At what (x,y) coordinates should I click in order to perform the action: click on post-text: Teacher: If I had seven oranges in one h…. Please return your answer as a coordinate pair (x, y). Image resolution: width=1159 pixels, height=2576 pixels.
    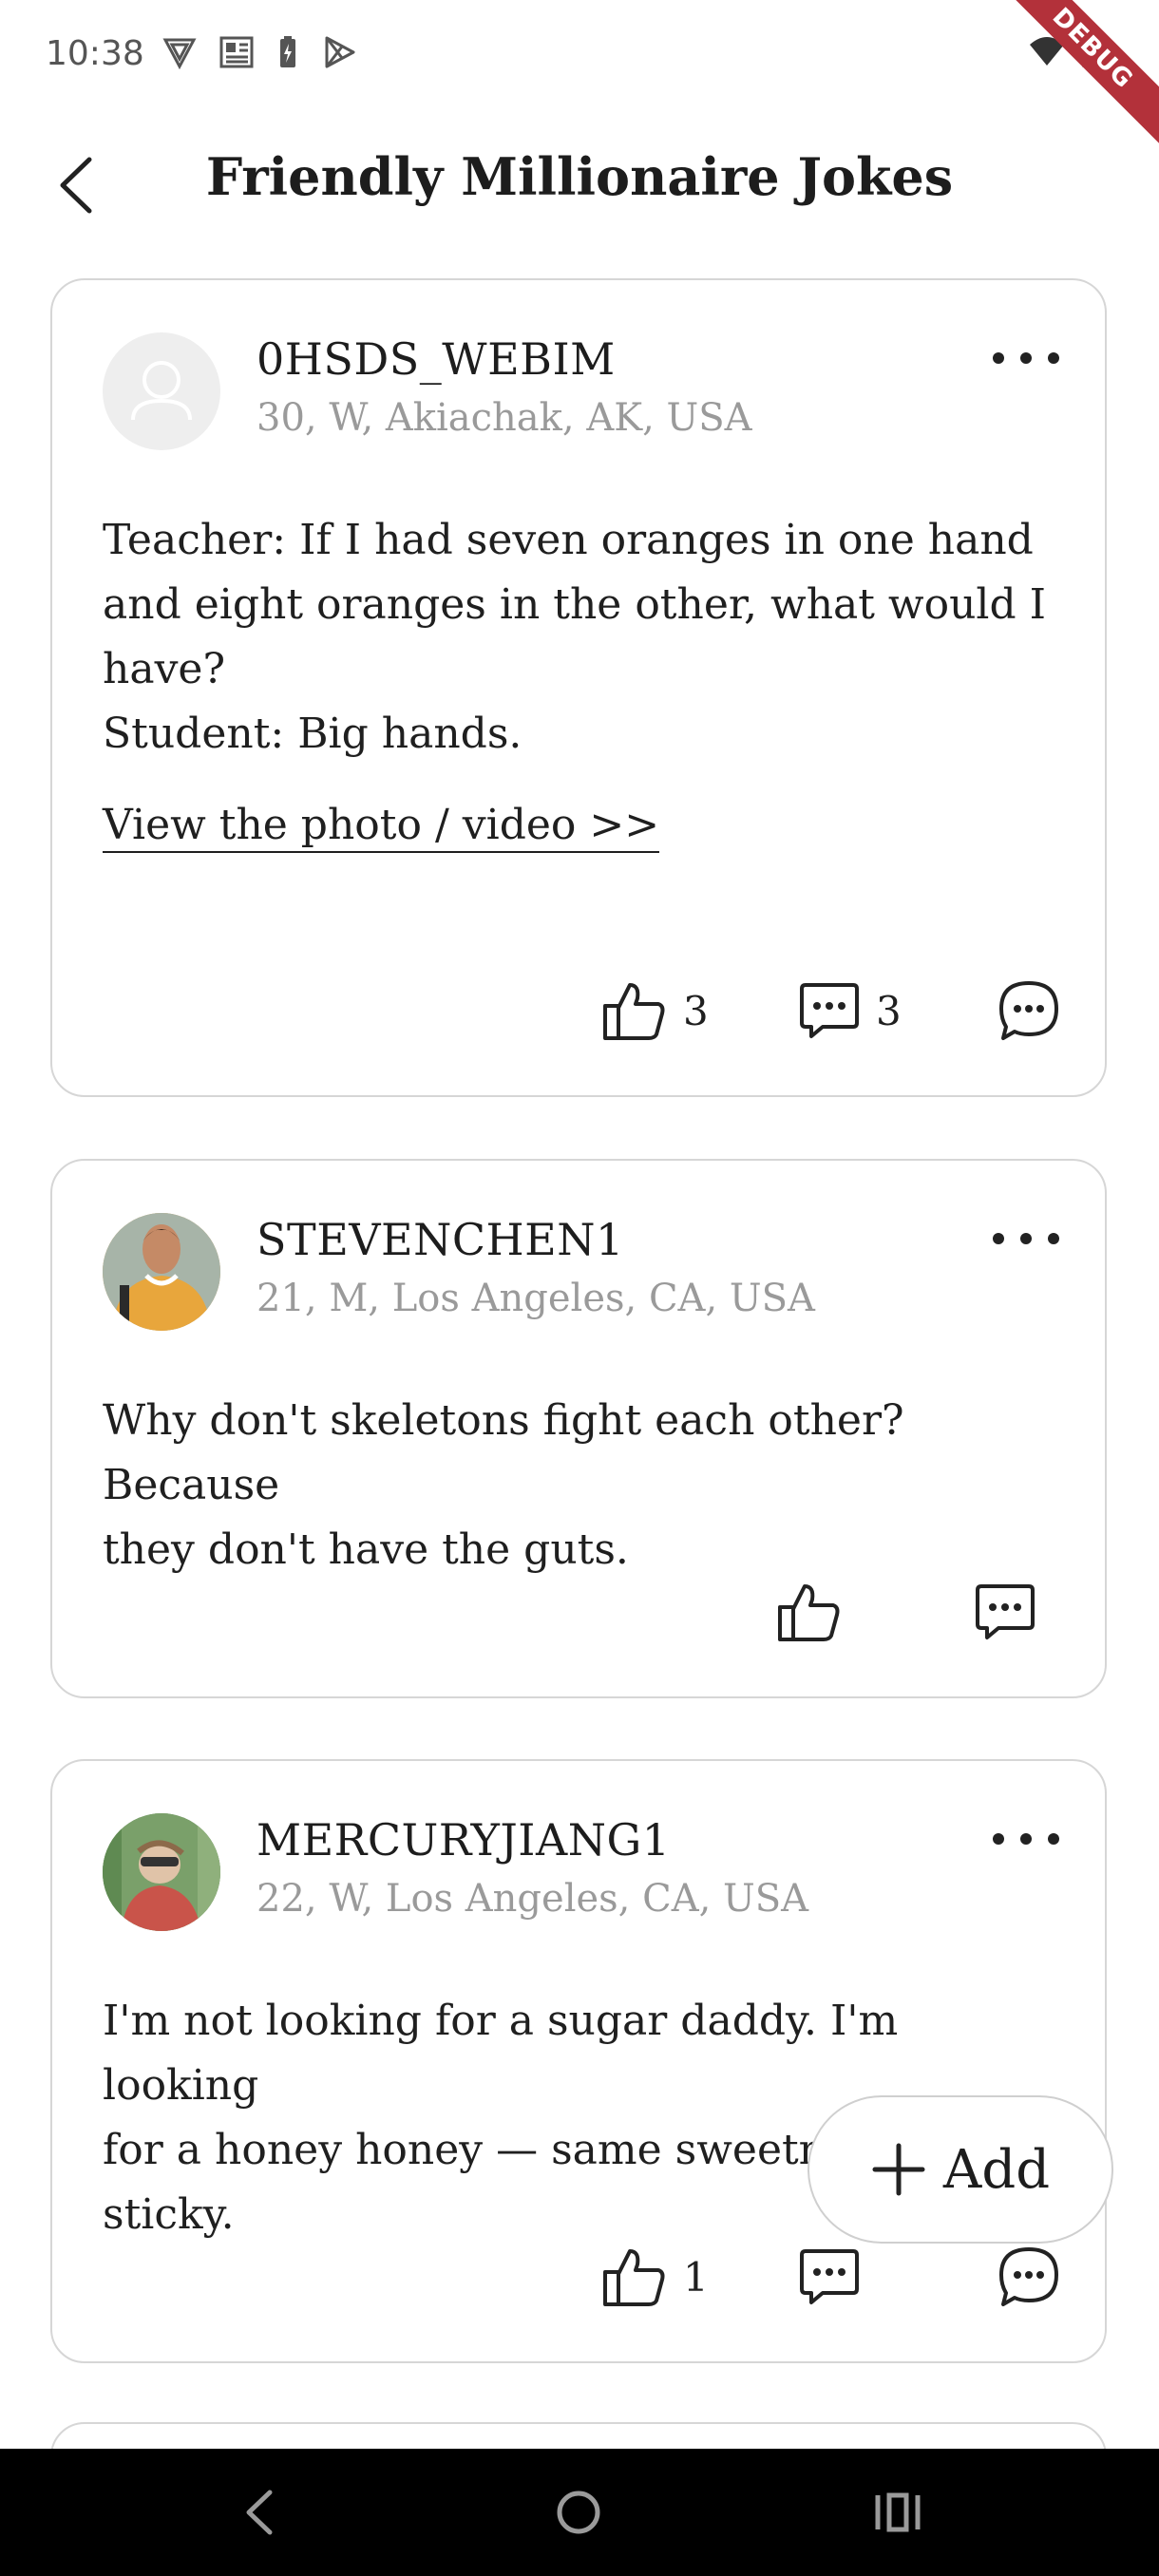
    Looking at the image, I should click on (575, 637).